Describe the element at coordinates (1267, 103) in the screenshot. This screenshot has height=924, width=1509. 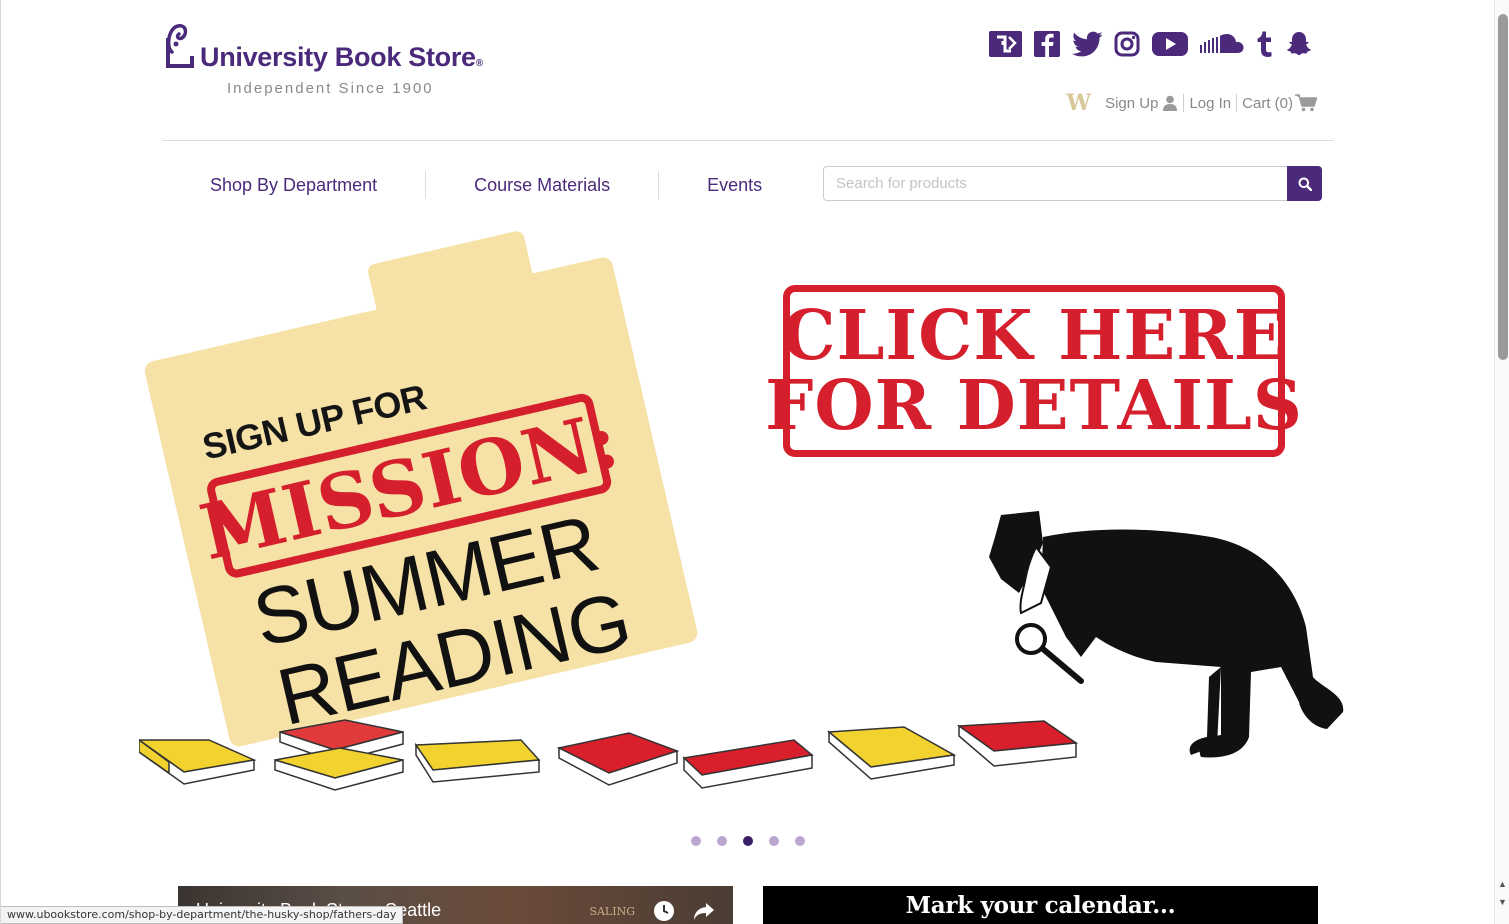
I see `cart-label: Cart (0)` at that location.